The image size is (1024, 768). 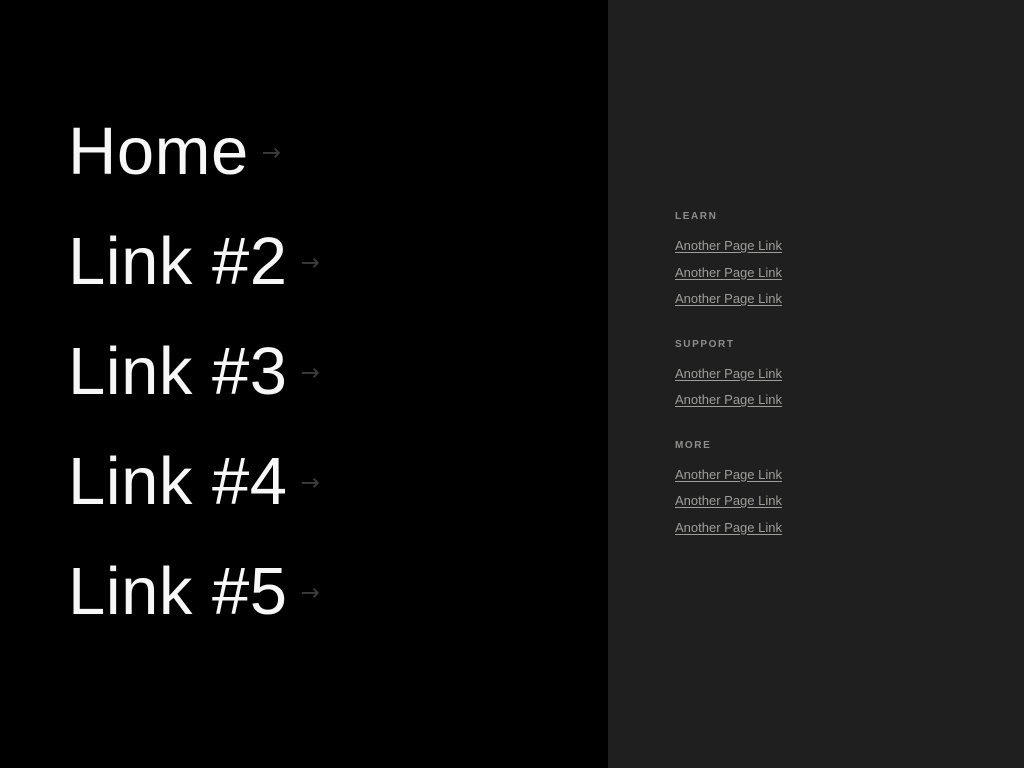 What do you see at coordinates (338, 283) in the screenshot?
I see `primary-nav-item-link-2: Link #2 →` at bounding box center [338, 283].